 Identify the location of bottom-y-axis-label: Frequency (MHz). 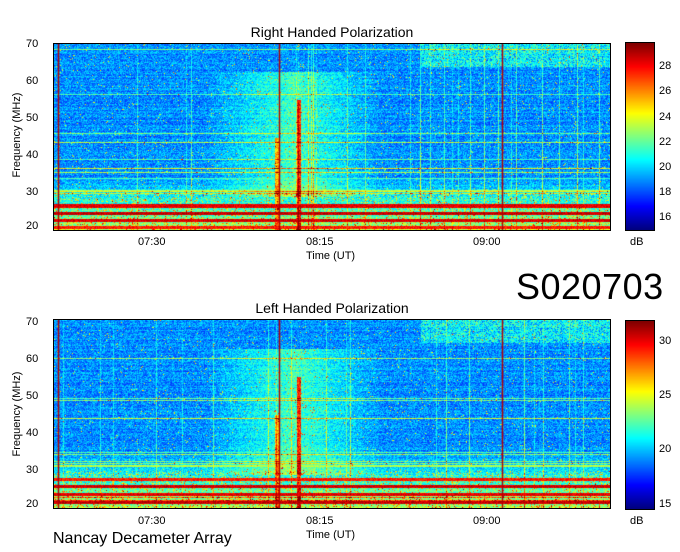
(17, 414).